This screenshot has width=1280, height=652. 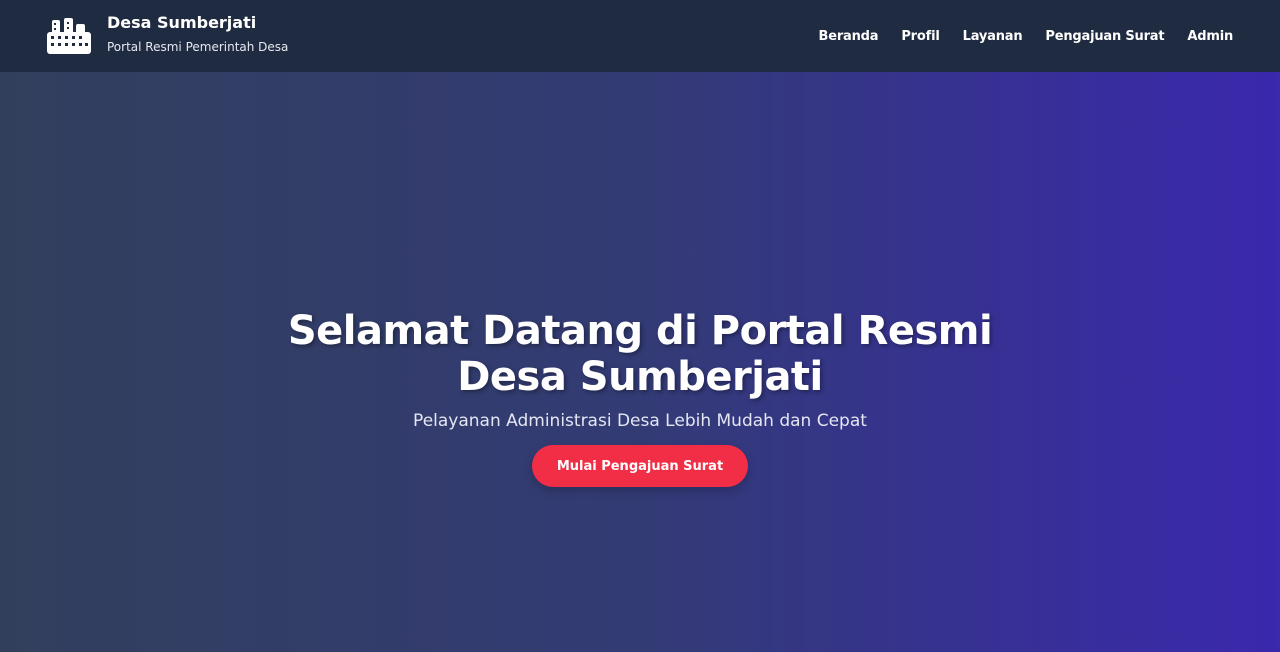 What do you see at coordinates (849, 36) in the screenshot?
I see `nav-link-beranda: Beranda` at bounding box center [849, 36].